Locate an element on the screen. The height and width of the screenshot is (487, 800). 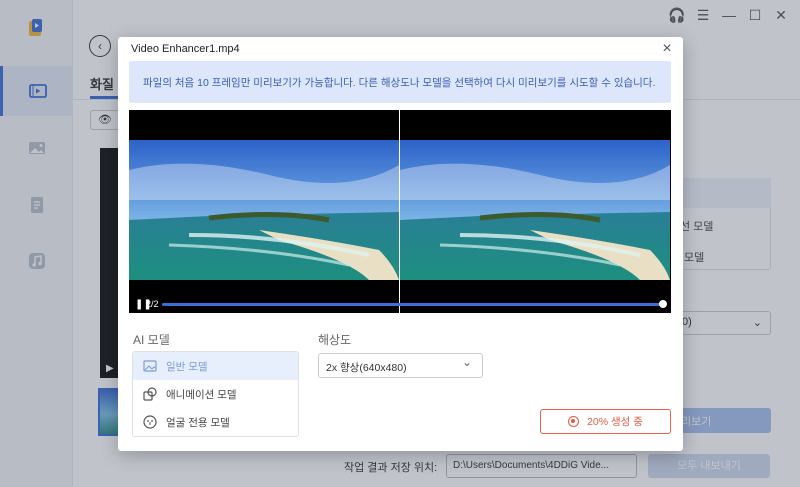
progress-handle is located at coordinates (663, 304).